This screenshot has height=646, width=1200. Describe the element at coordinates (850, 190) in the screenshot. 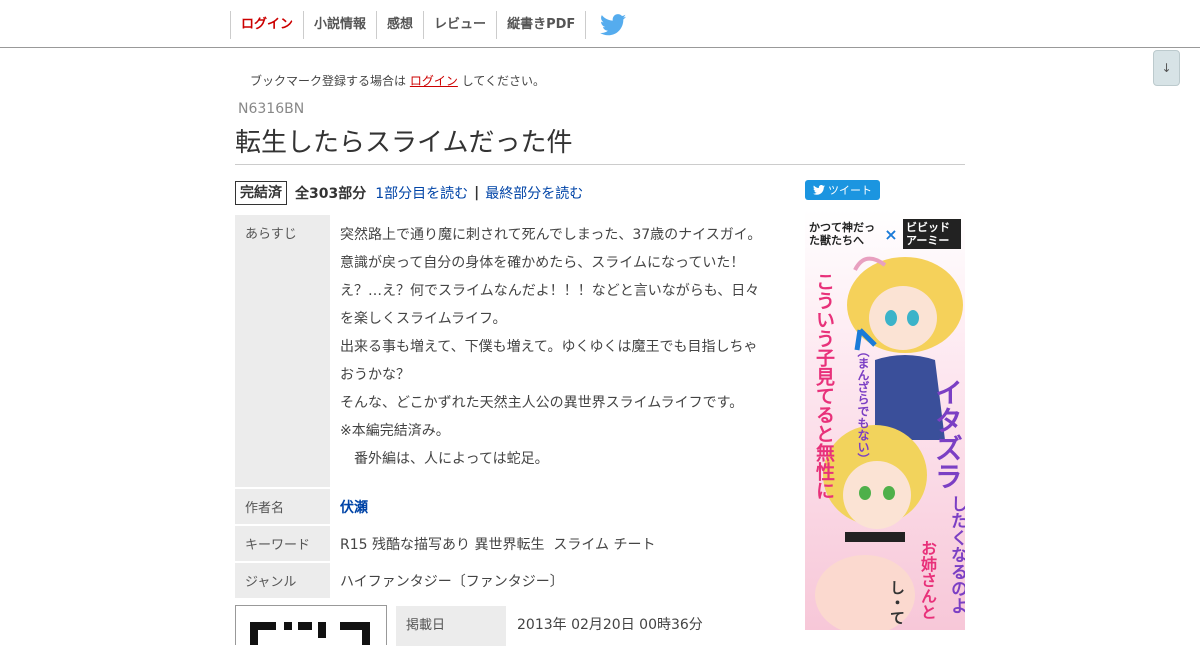

I see `tweet-label: ツイート` at that location.